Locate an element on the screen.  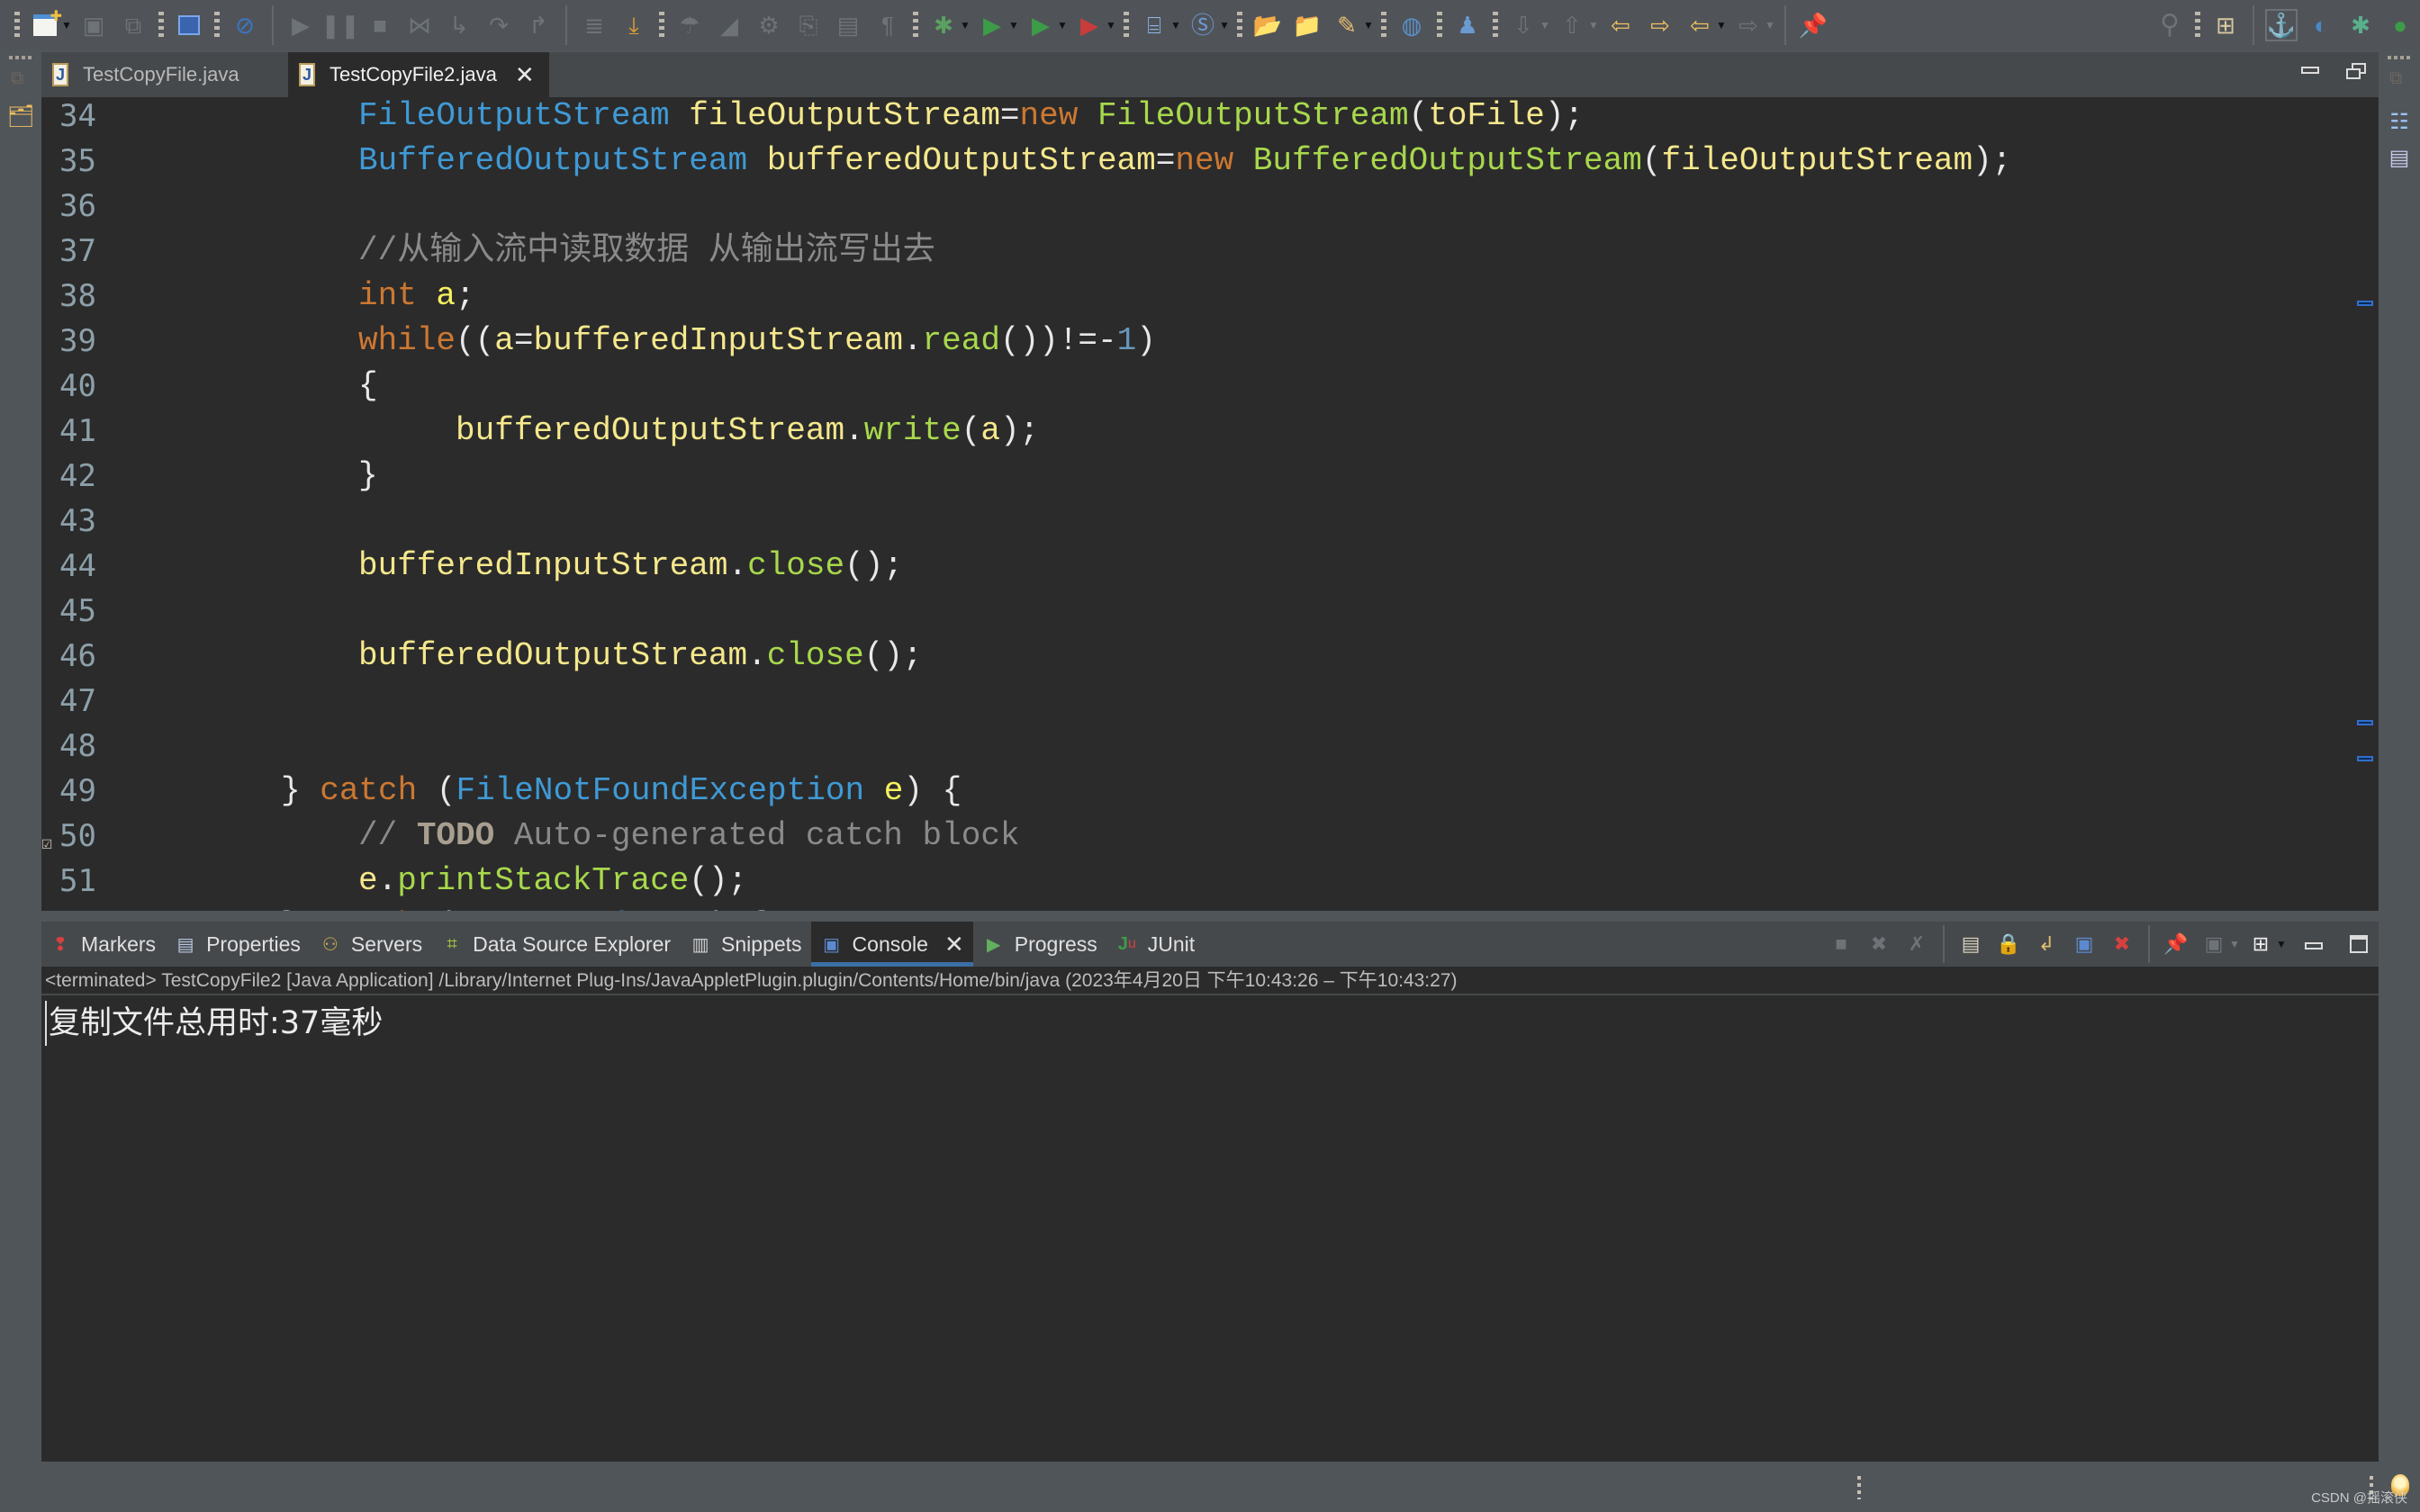
show-console-on-output-icon: ▣ is located at coordinates (2084, 944).